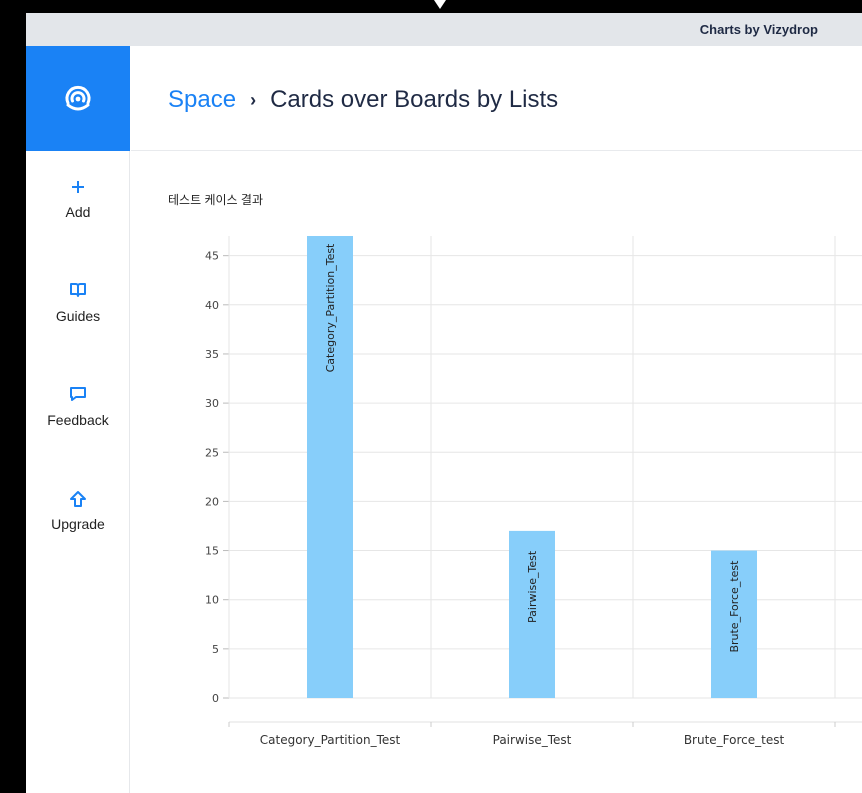 Image resolution: width=862 pixels, height=793 pixels. Describe the element at coordinates (212, 452) in the screenshot. I see `y-tick-label: 25` at that location.